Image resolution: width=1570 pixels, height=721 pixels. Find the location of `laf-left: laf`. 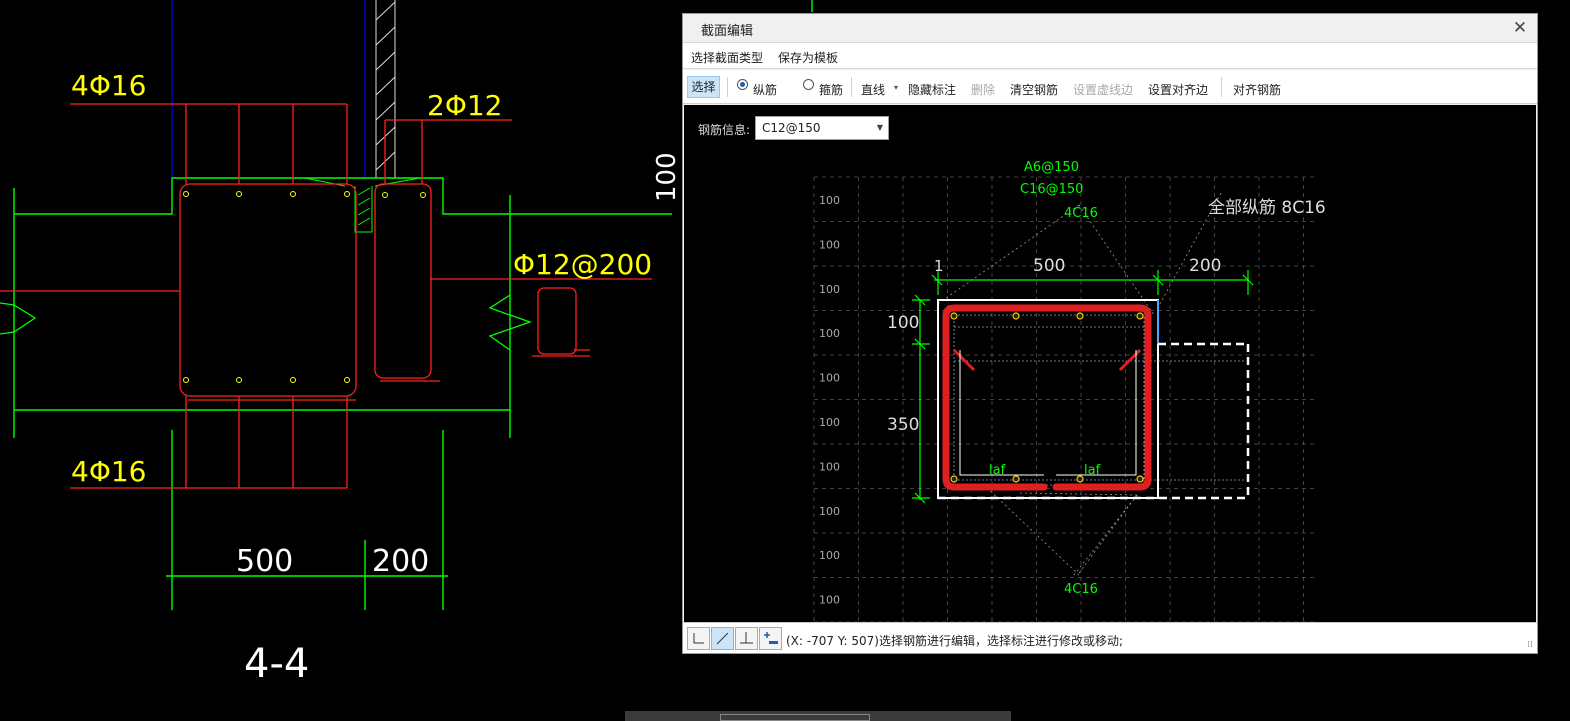

laf-left: laf is located at coordinates (997, 470).